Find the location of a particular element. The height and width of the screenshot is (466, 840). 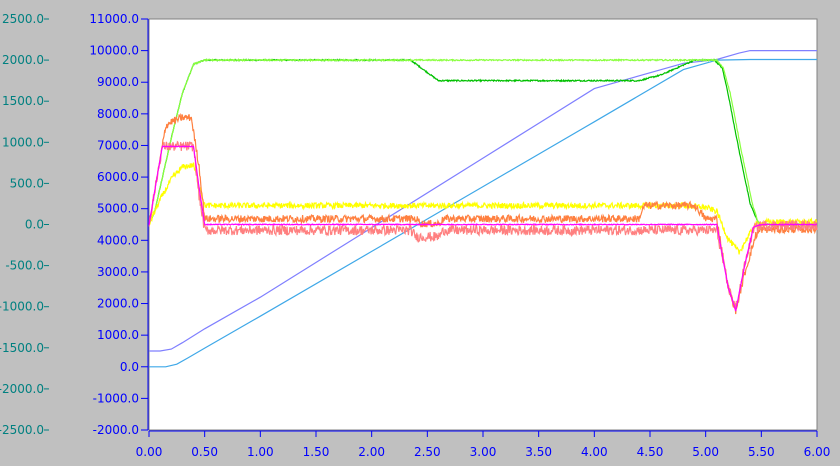

x-tick-label: 4.50 is located at coordinates (650, 452).